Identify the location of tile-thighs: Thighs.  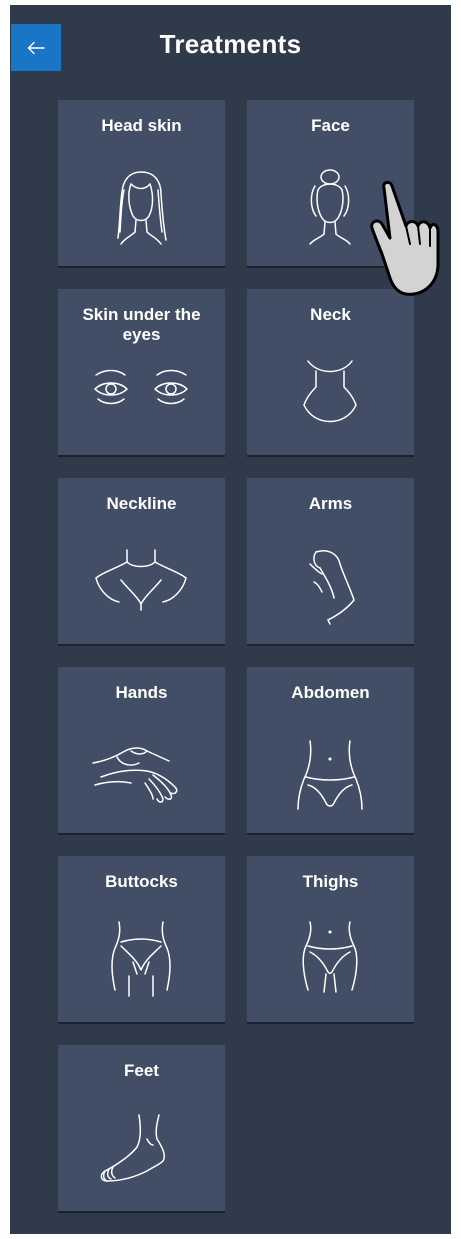
(330, 940).